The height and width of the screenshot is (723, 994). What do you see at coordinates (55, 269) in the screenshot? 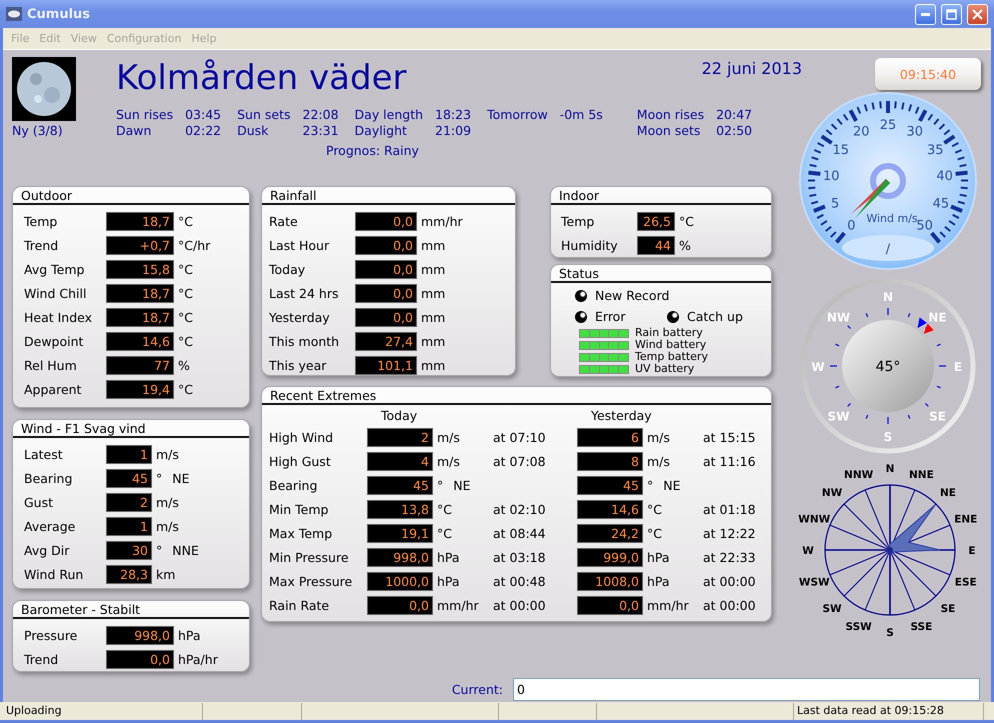
I see `field-label: Avg Temp` at bounding box center [55, 269].